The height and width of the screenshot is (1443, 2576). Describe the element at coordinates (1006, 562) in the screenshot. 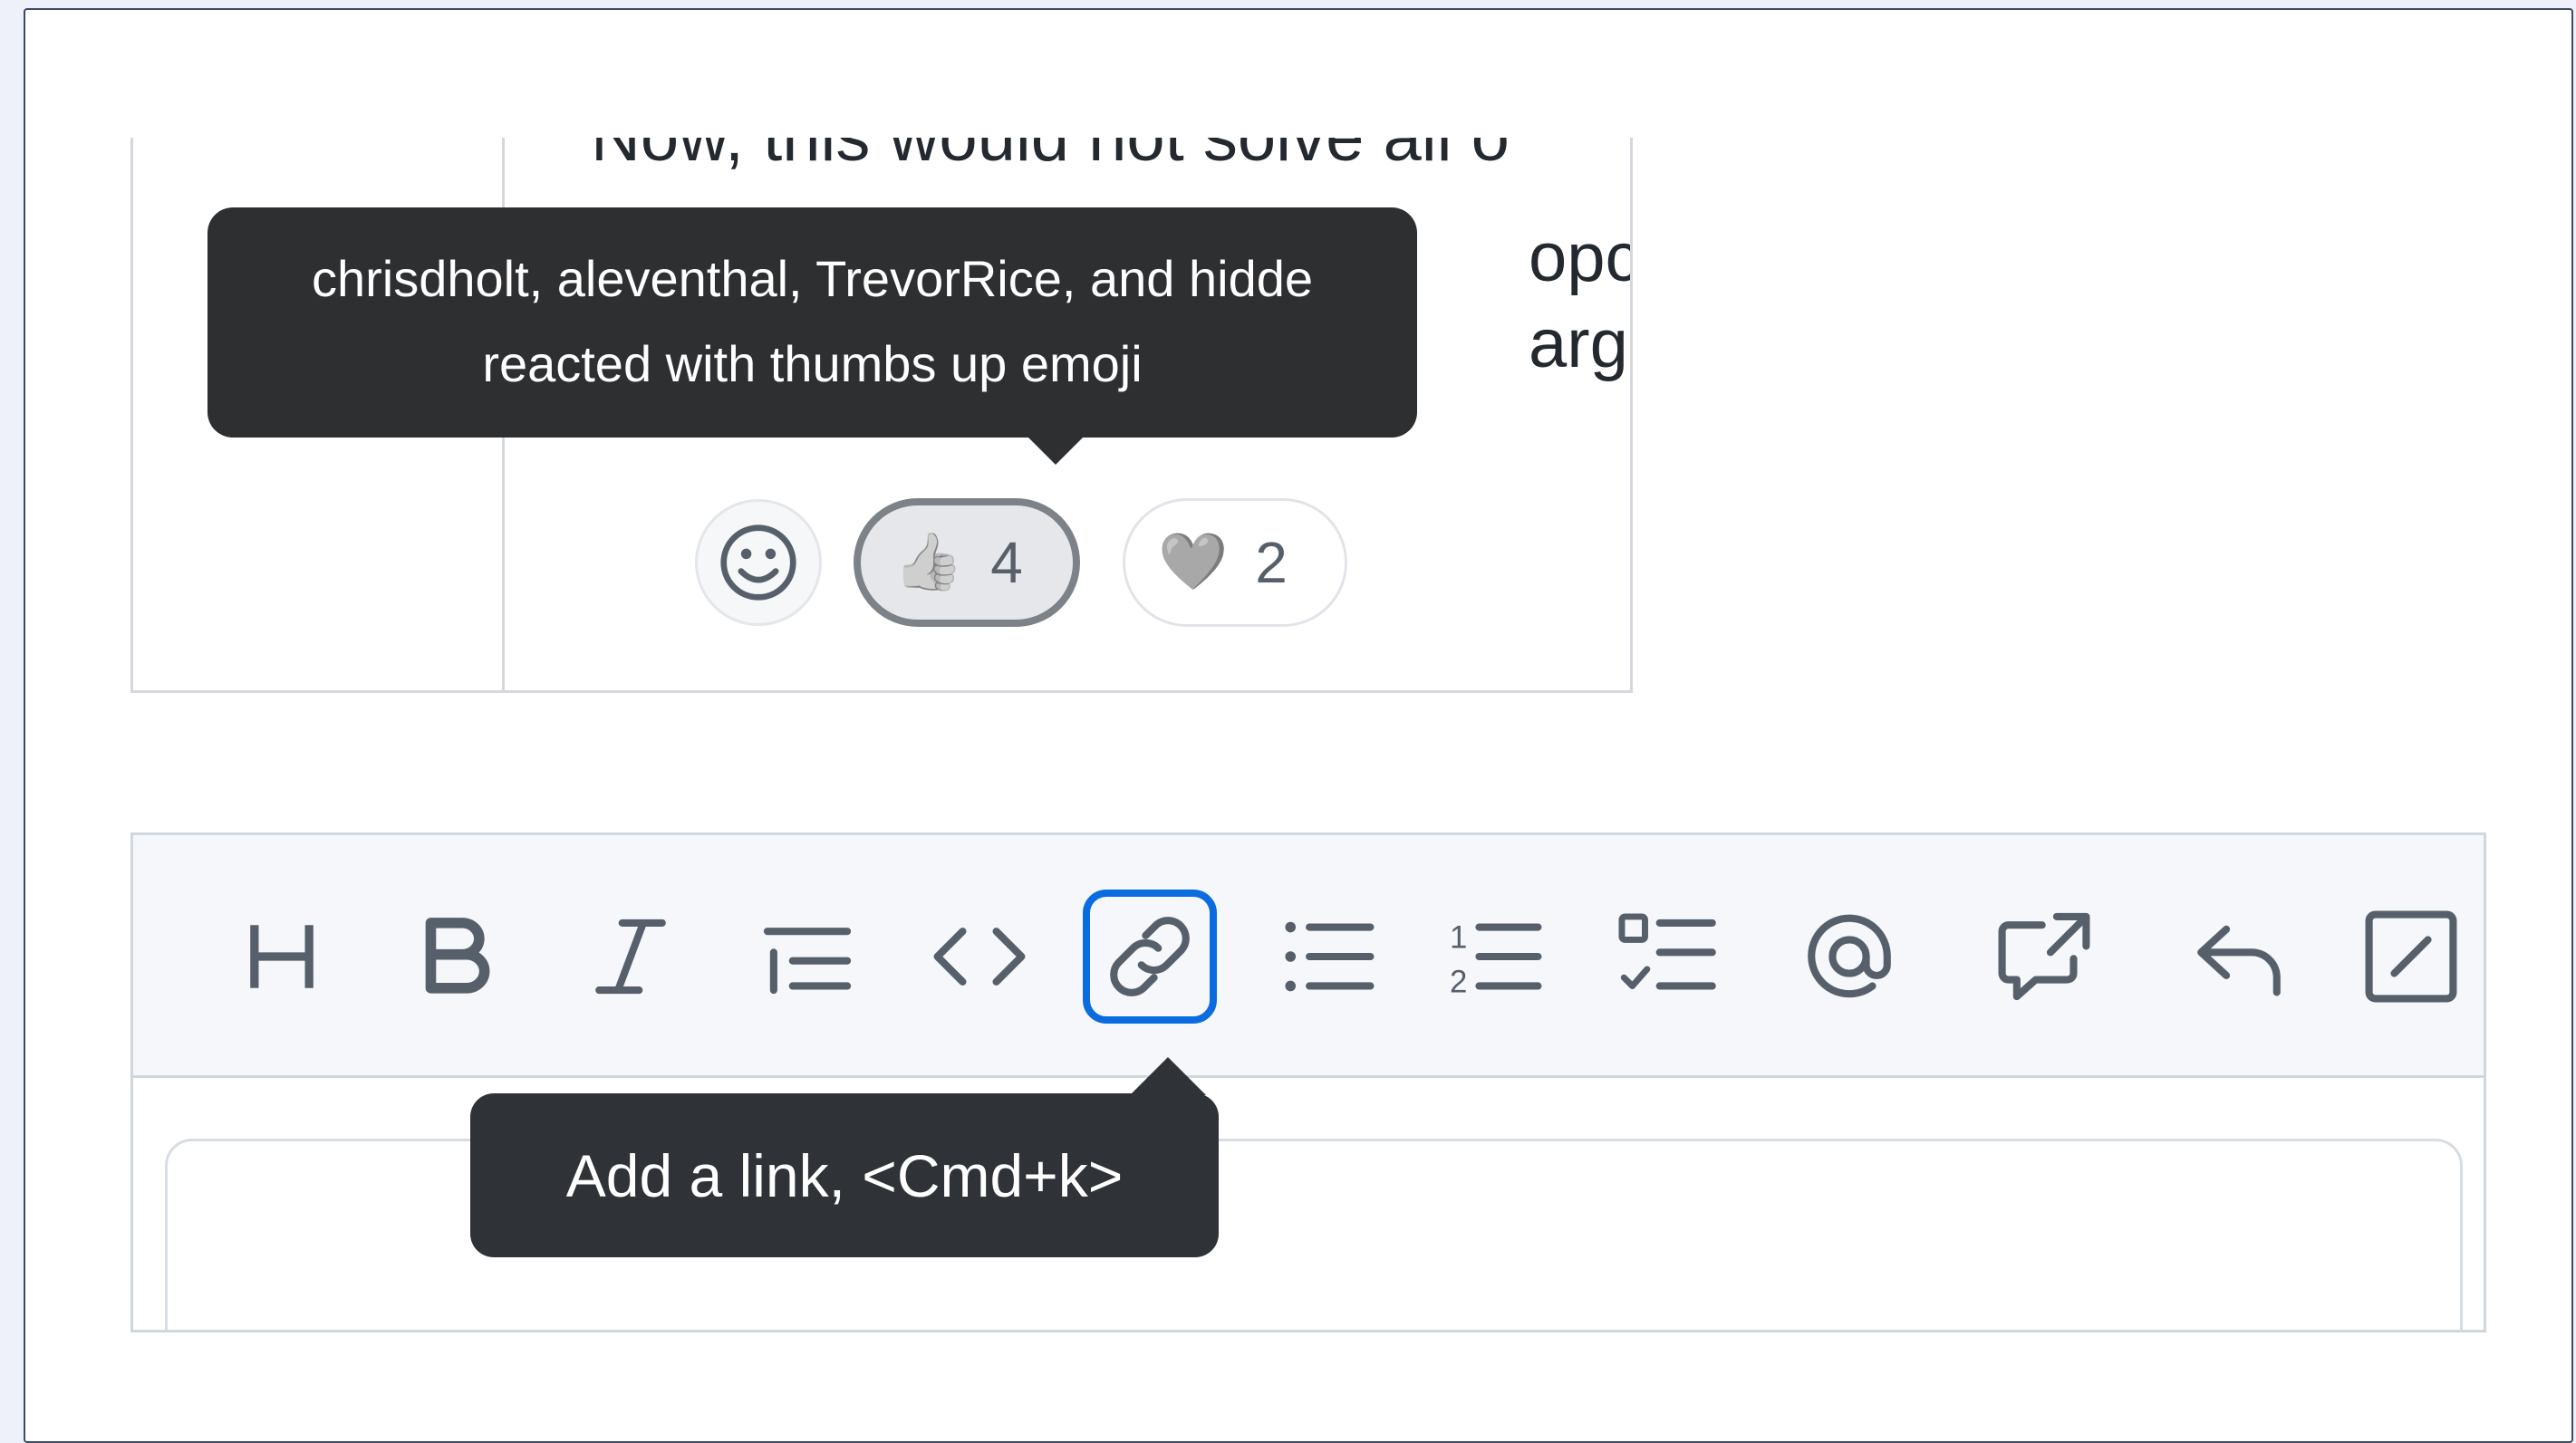

I see `reaction-count: 4` at that location.